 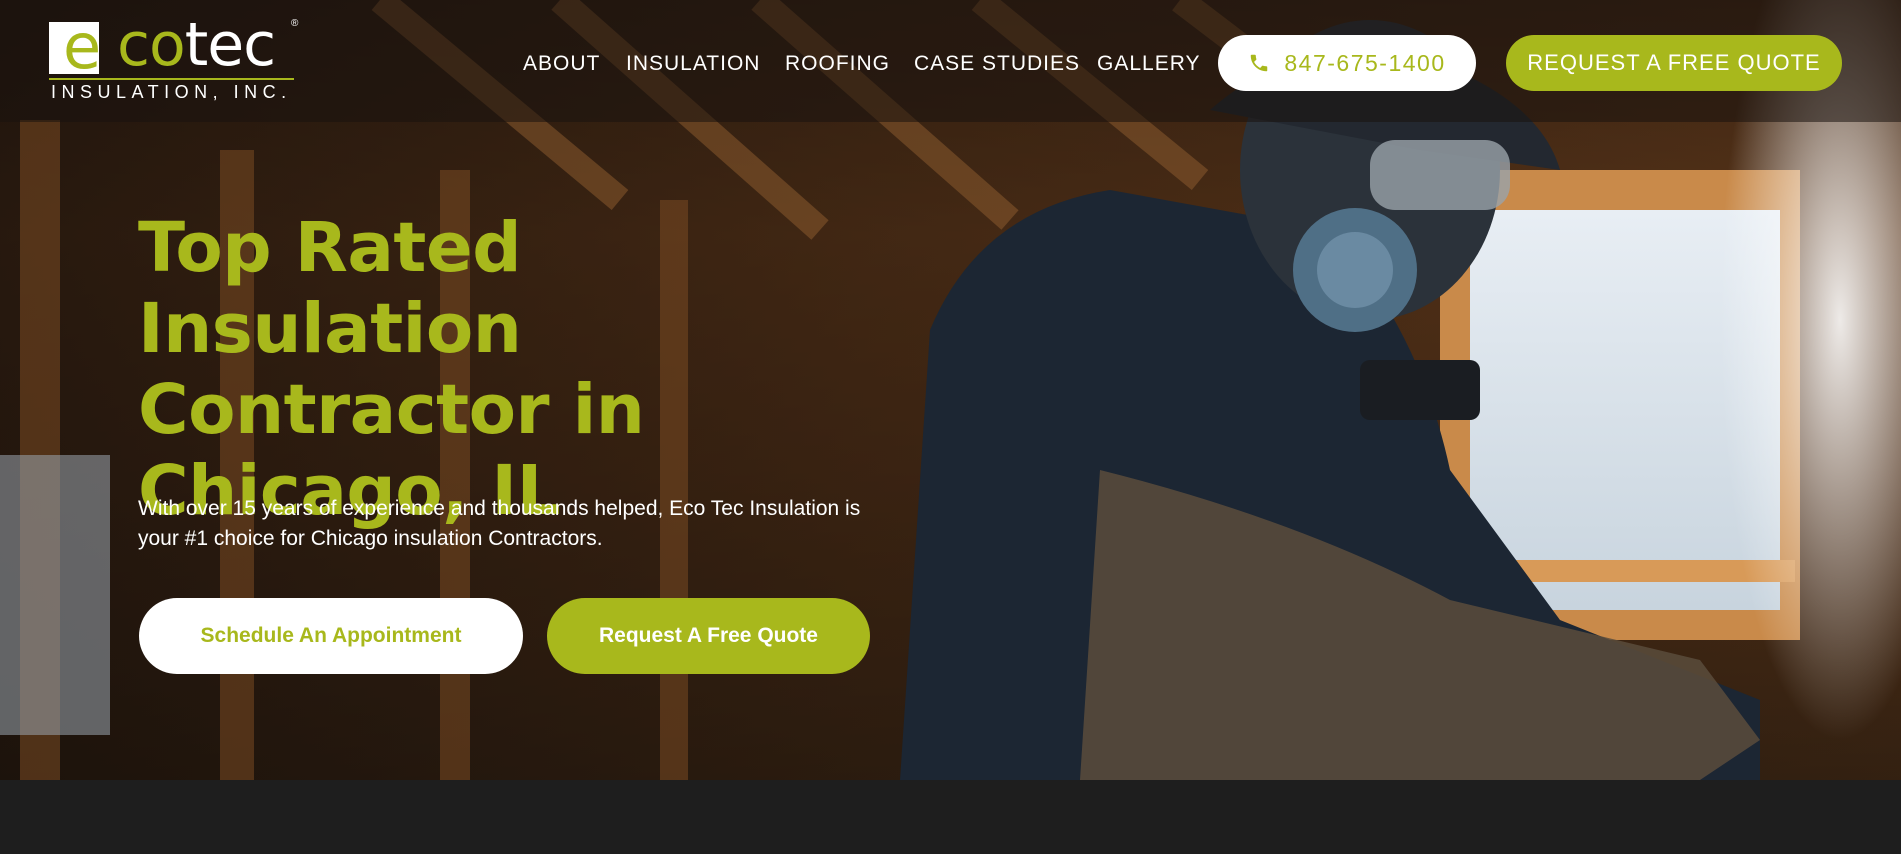 I want to click on phone-number: 847-675-1400, so click(x=1365, y=62).